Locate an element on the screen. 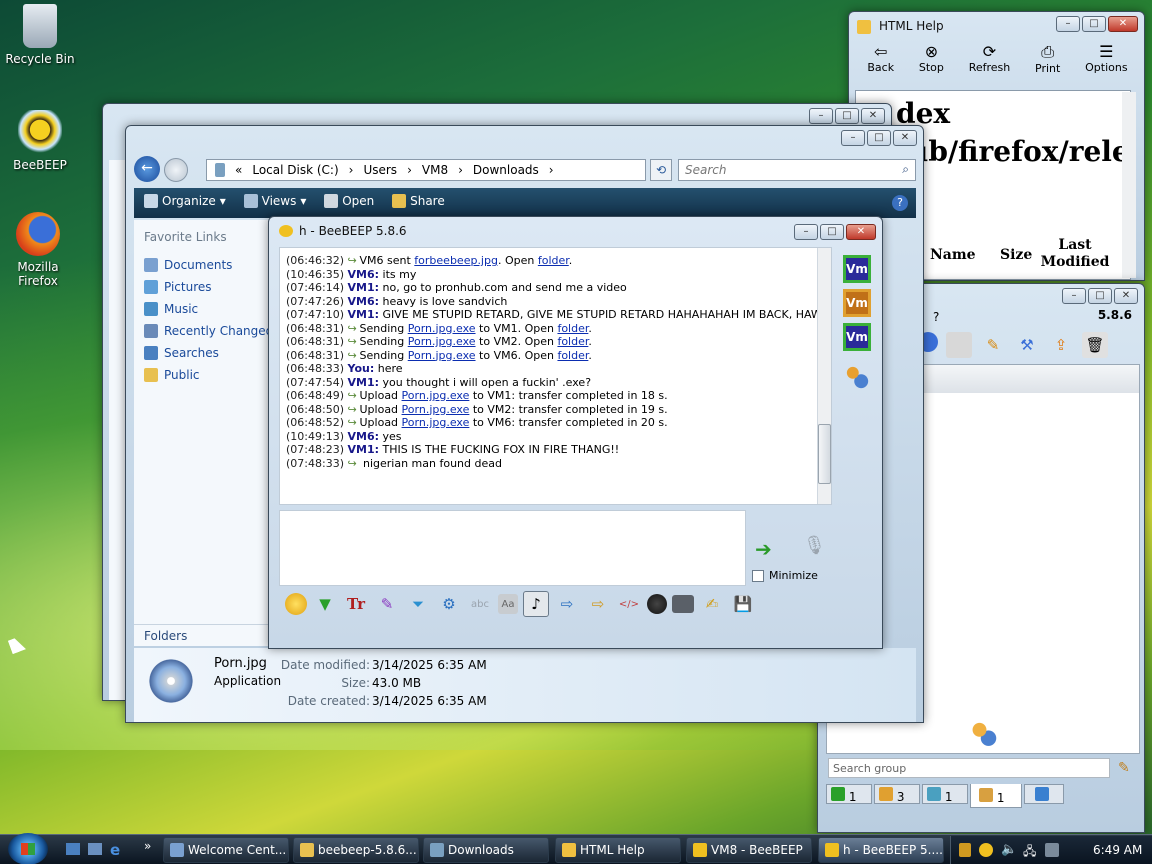 This screenshot has width=1152, height=864. ie-icon: e is located at coordinates (115, 850).